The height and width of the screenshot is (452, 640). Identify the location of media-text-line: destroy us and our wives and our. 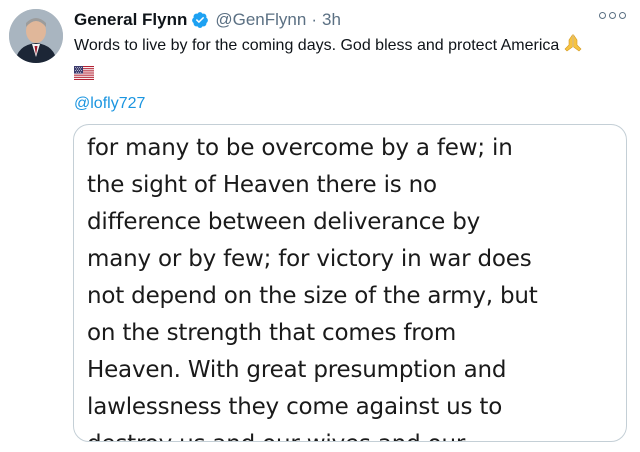
(352, 433).